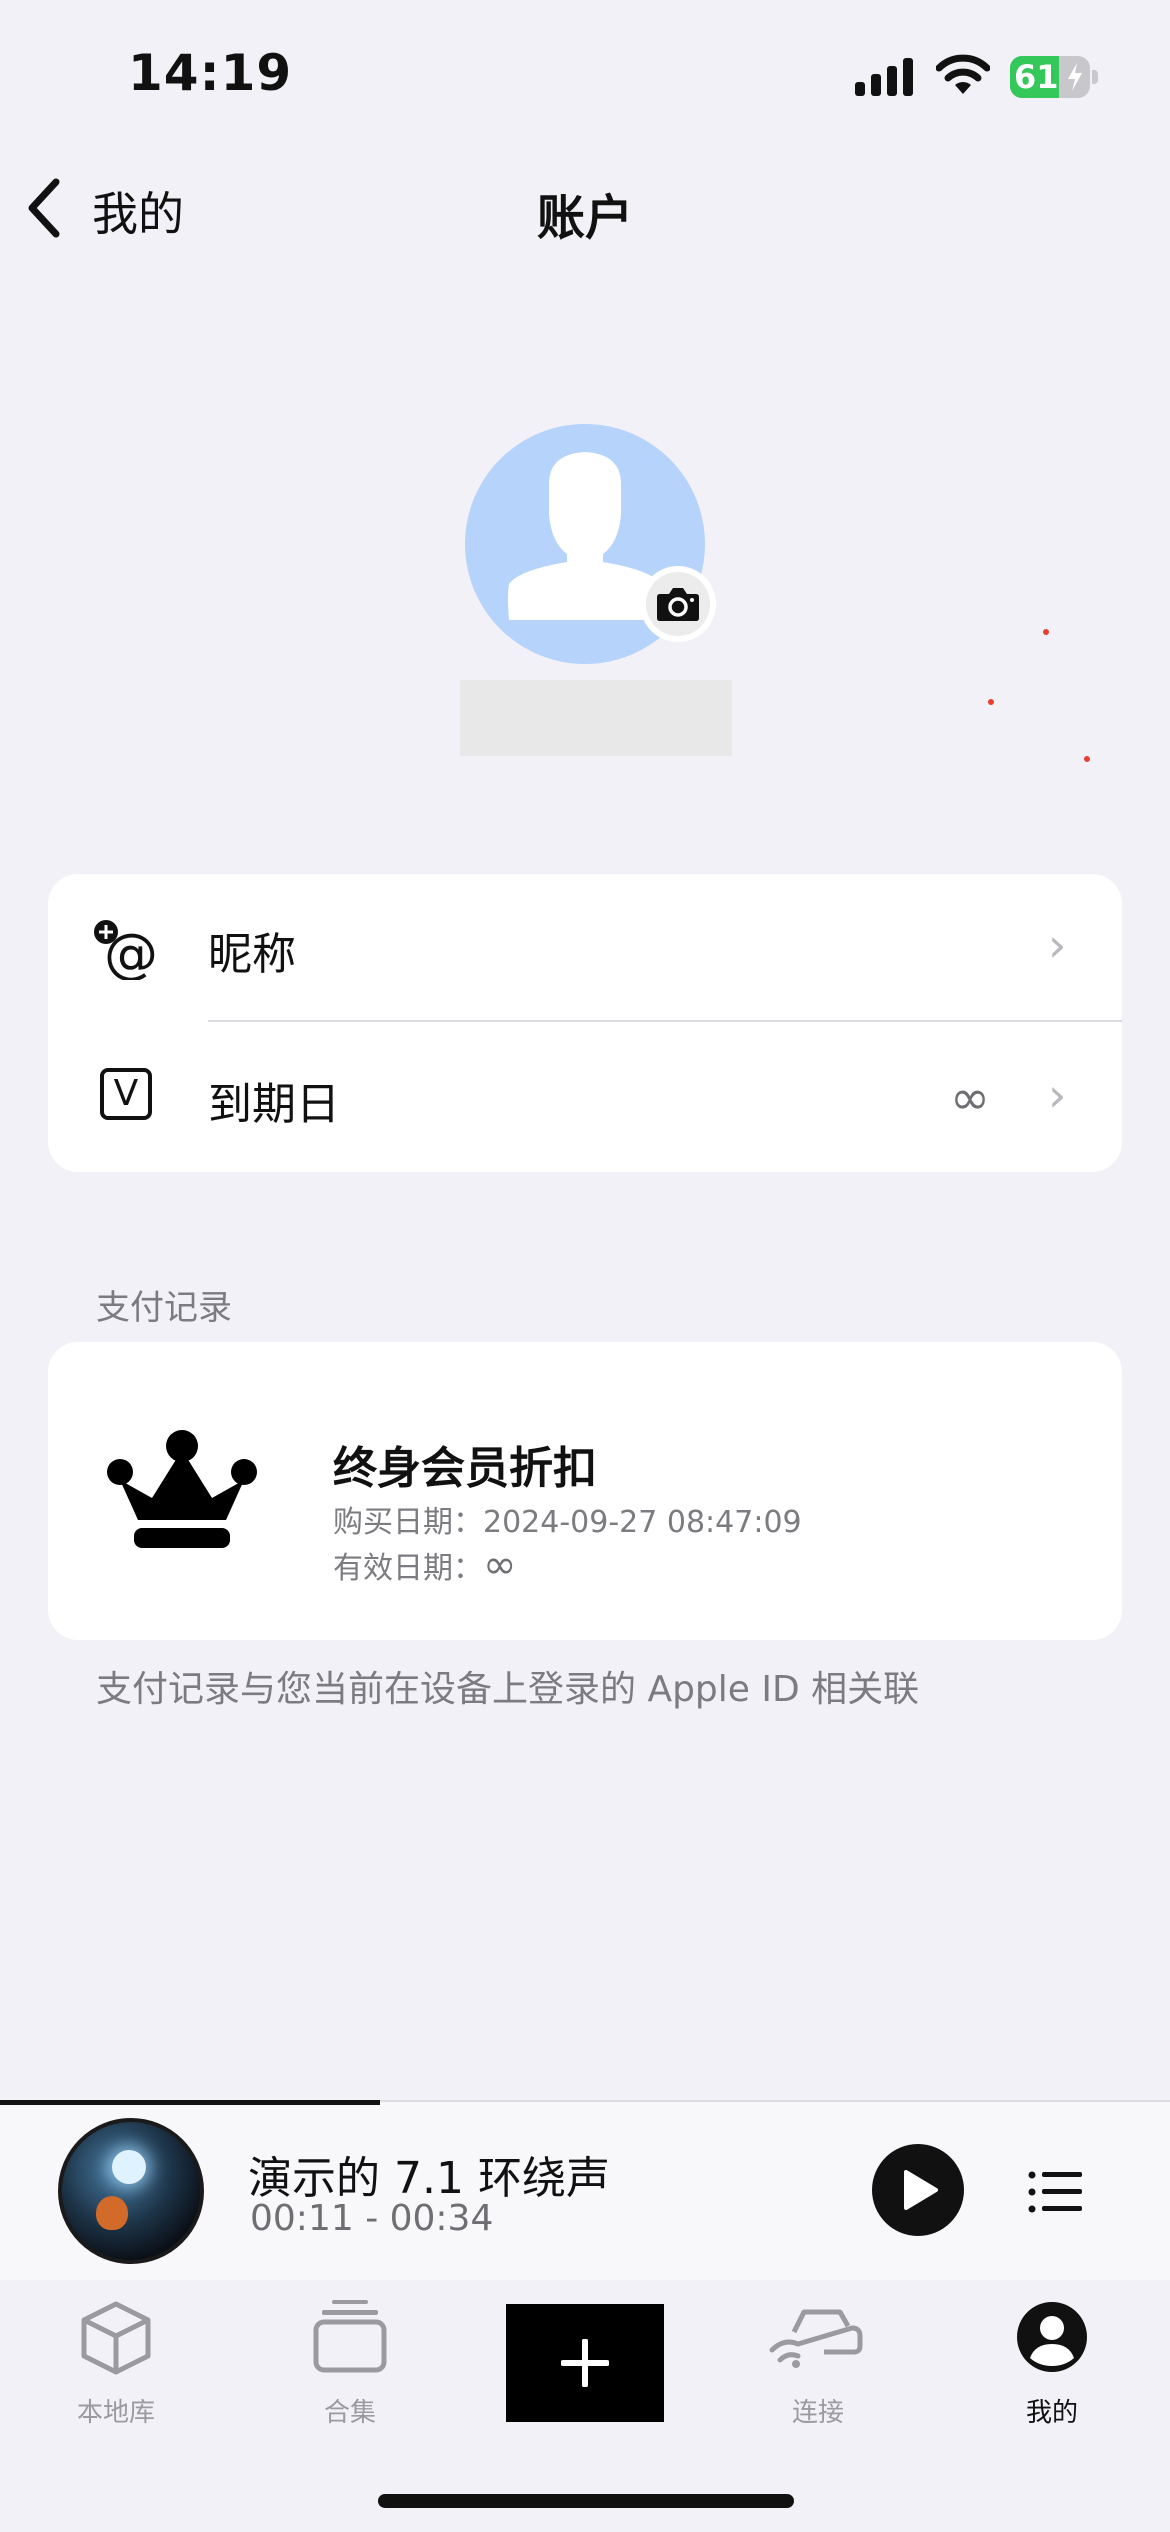 The image size is (1170, 2532). Describe the element at coordinates (350, 2336) in the screenshot. I see `collection-icon` at that location.